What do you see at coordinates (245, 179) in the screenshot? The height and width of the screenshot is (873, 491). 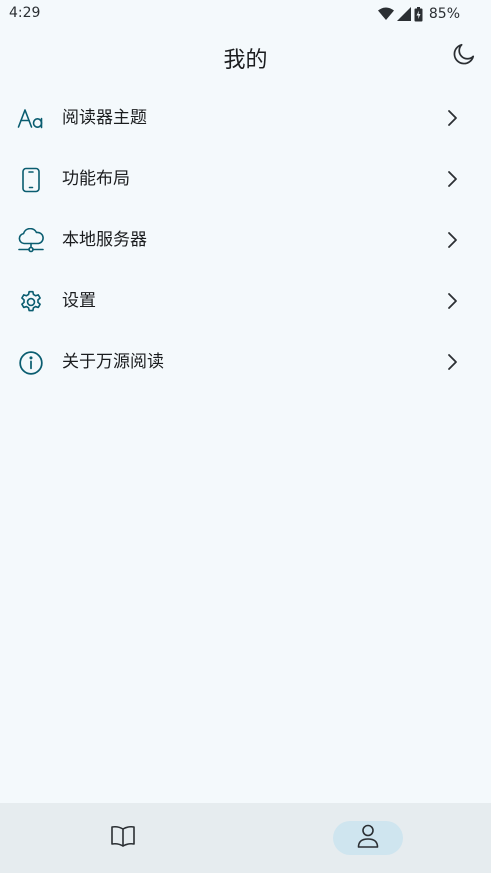 I see `menu-item-feature-layout: 功能布局` at bounding box center [245, 179].